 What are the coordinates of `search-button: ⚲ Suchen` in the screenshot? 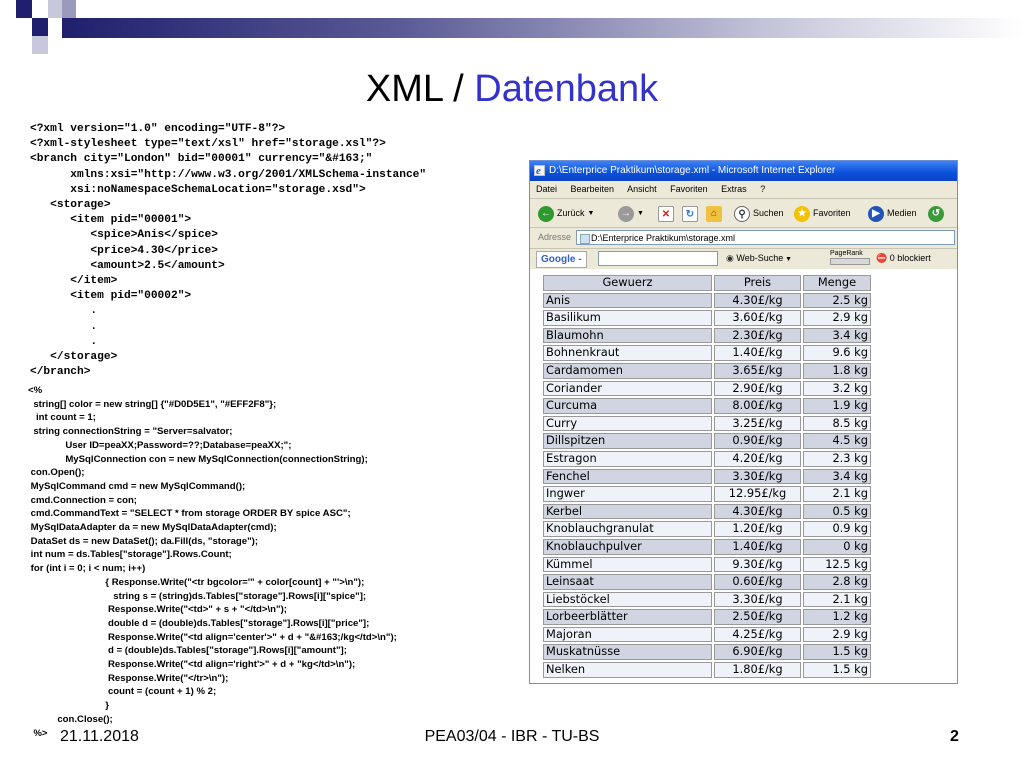 It's located at (759, 213).